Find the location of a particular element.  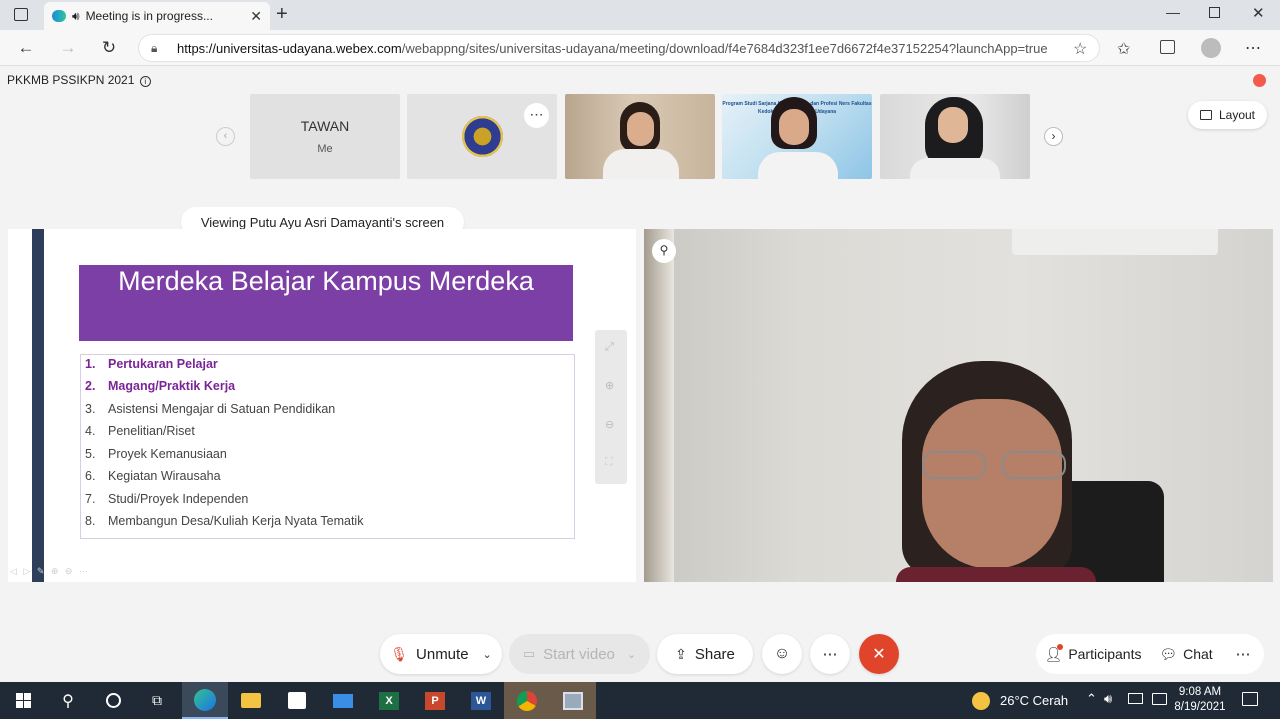

windows-logo-icon is located at coordinates (23, 700).